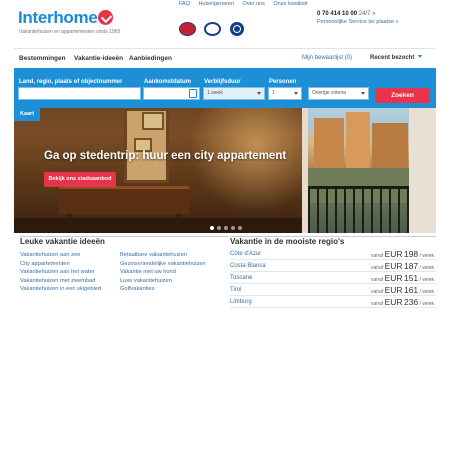 The height and width of the screenshot is (450, 450). What do you see at coordinates (124, 200) in the screenshot?
I see `hero-photo-desk` at bounding box center [124, 200].